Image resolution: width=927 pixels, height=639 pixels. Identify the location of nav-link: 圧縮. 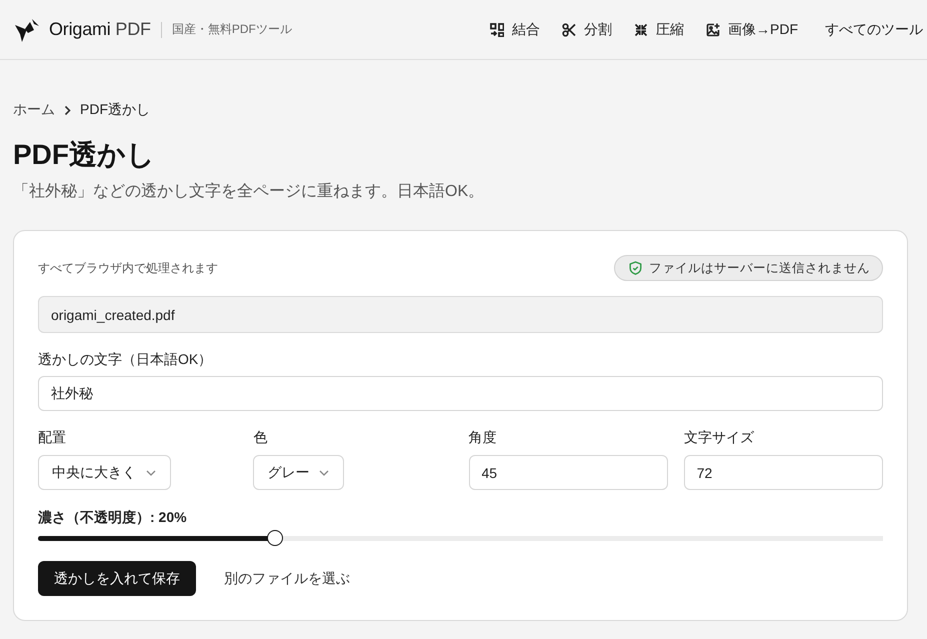
(659, 29).